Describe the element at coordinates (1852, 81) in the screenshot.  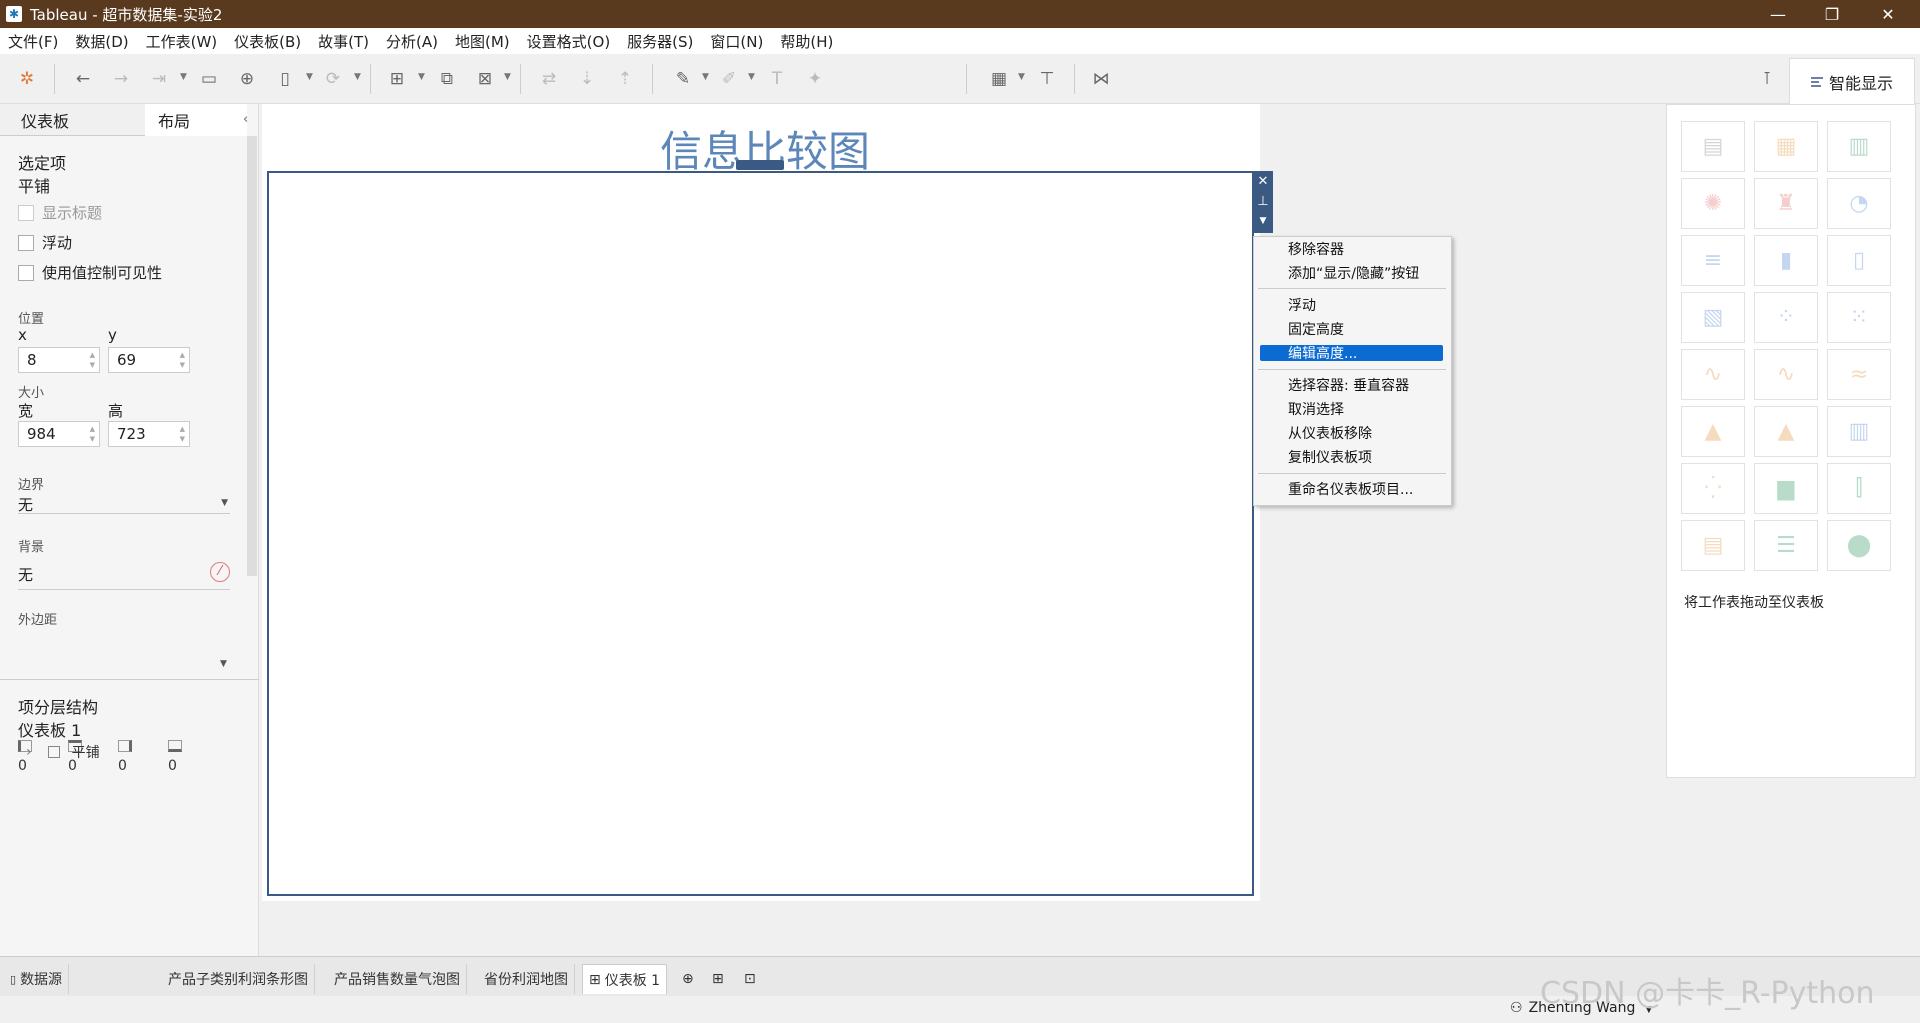
I see `smart-show-tab: 智能显示` at that location.